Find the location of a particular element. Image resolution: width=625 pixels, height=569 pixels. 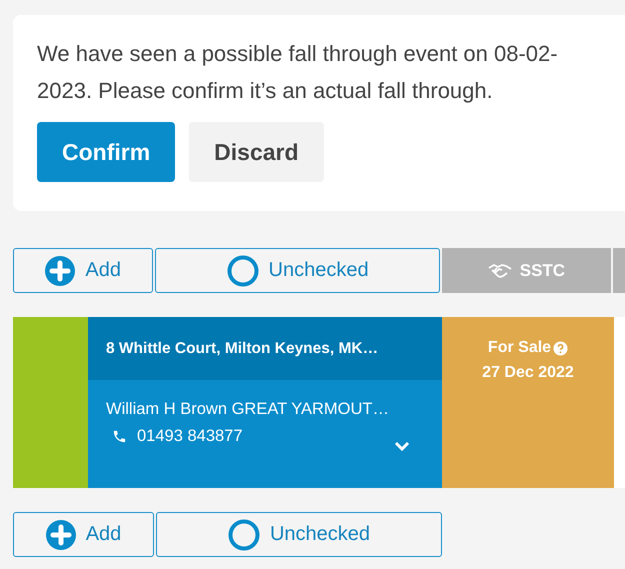

sale-status: For Sale is located at coordinates (520, 348).